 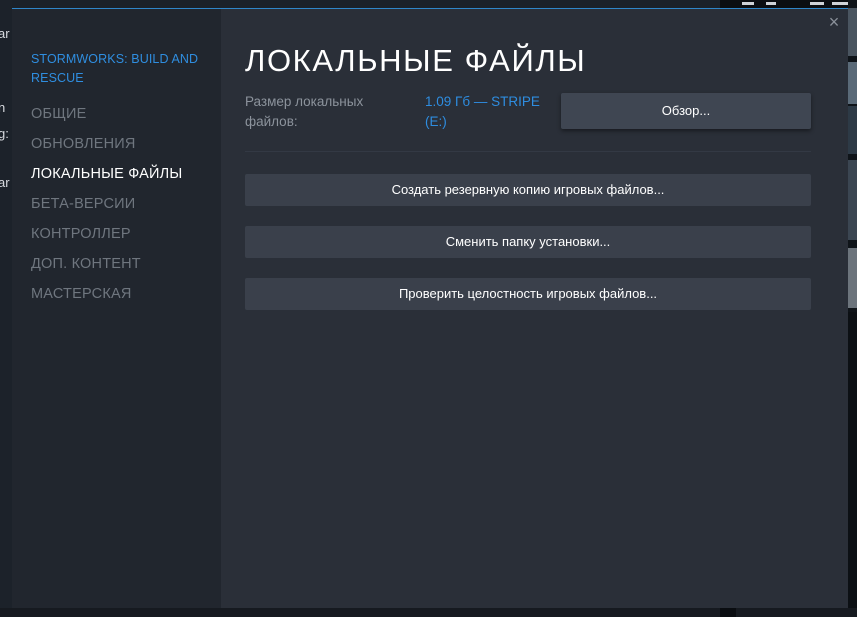 I want to click on background-right-edge, so click(x=852, y=308).